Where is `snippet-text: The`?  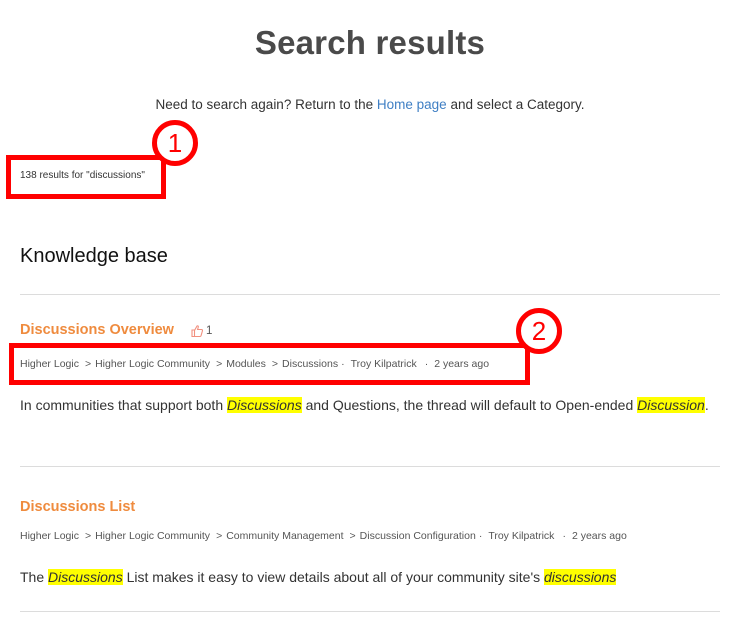 snippet-text: The is located at coordinates (34, 577).